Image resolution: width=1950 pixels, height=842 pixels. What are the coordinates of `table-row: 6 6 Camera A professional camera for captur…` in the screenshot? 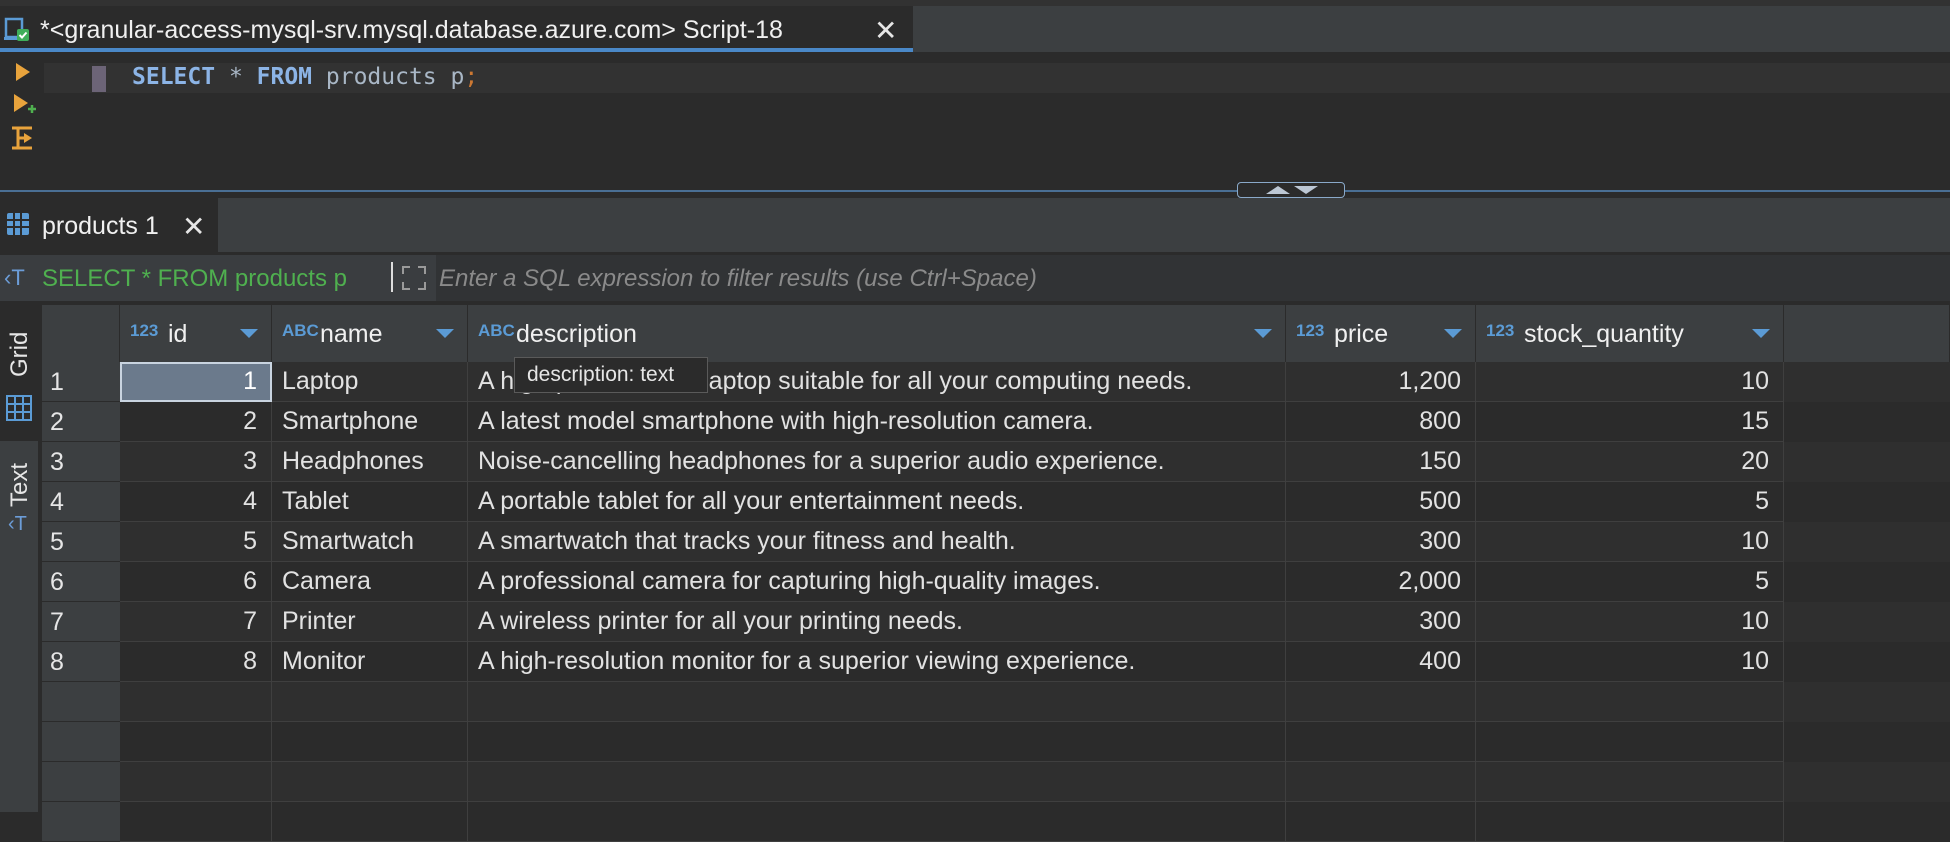 It's located at (996, 582).